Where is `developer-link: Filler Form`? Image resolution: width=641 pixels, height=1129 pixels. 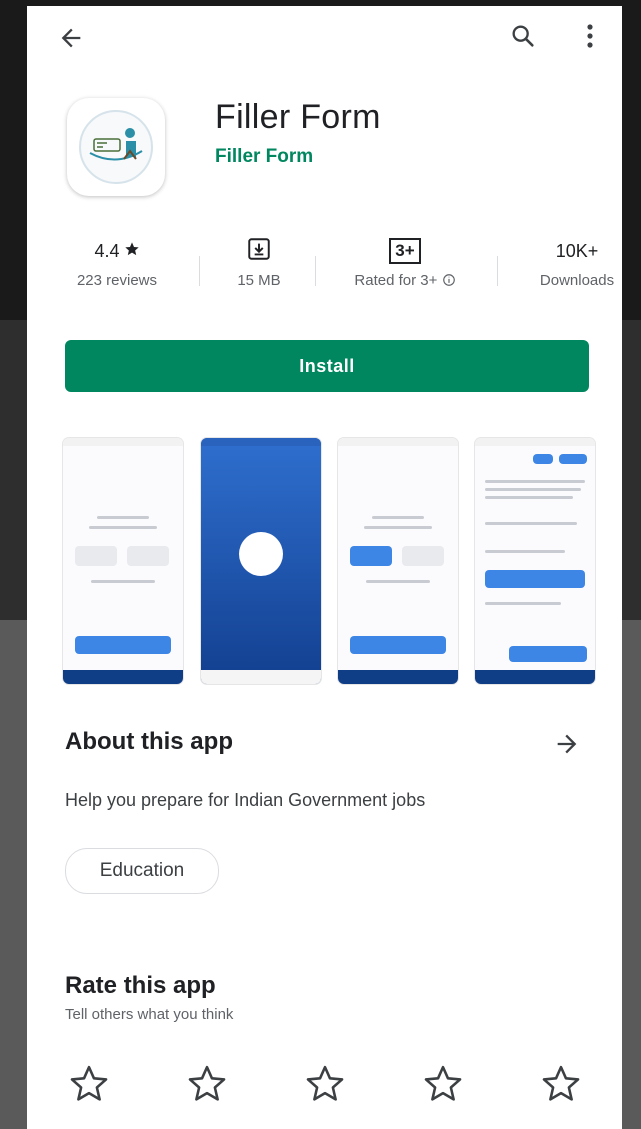 developer-link: Filler Form is located at coordinates (264, 157).